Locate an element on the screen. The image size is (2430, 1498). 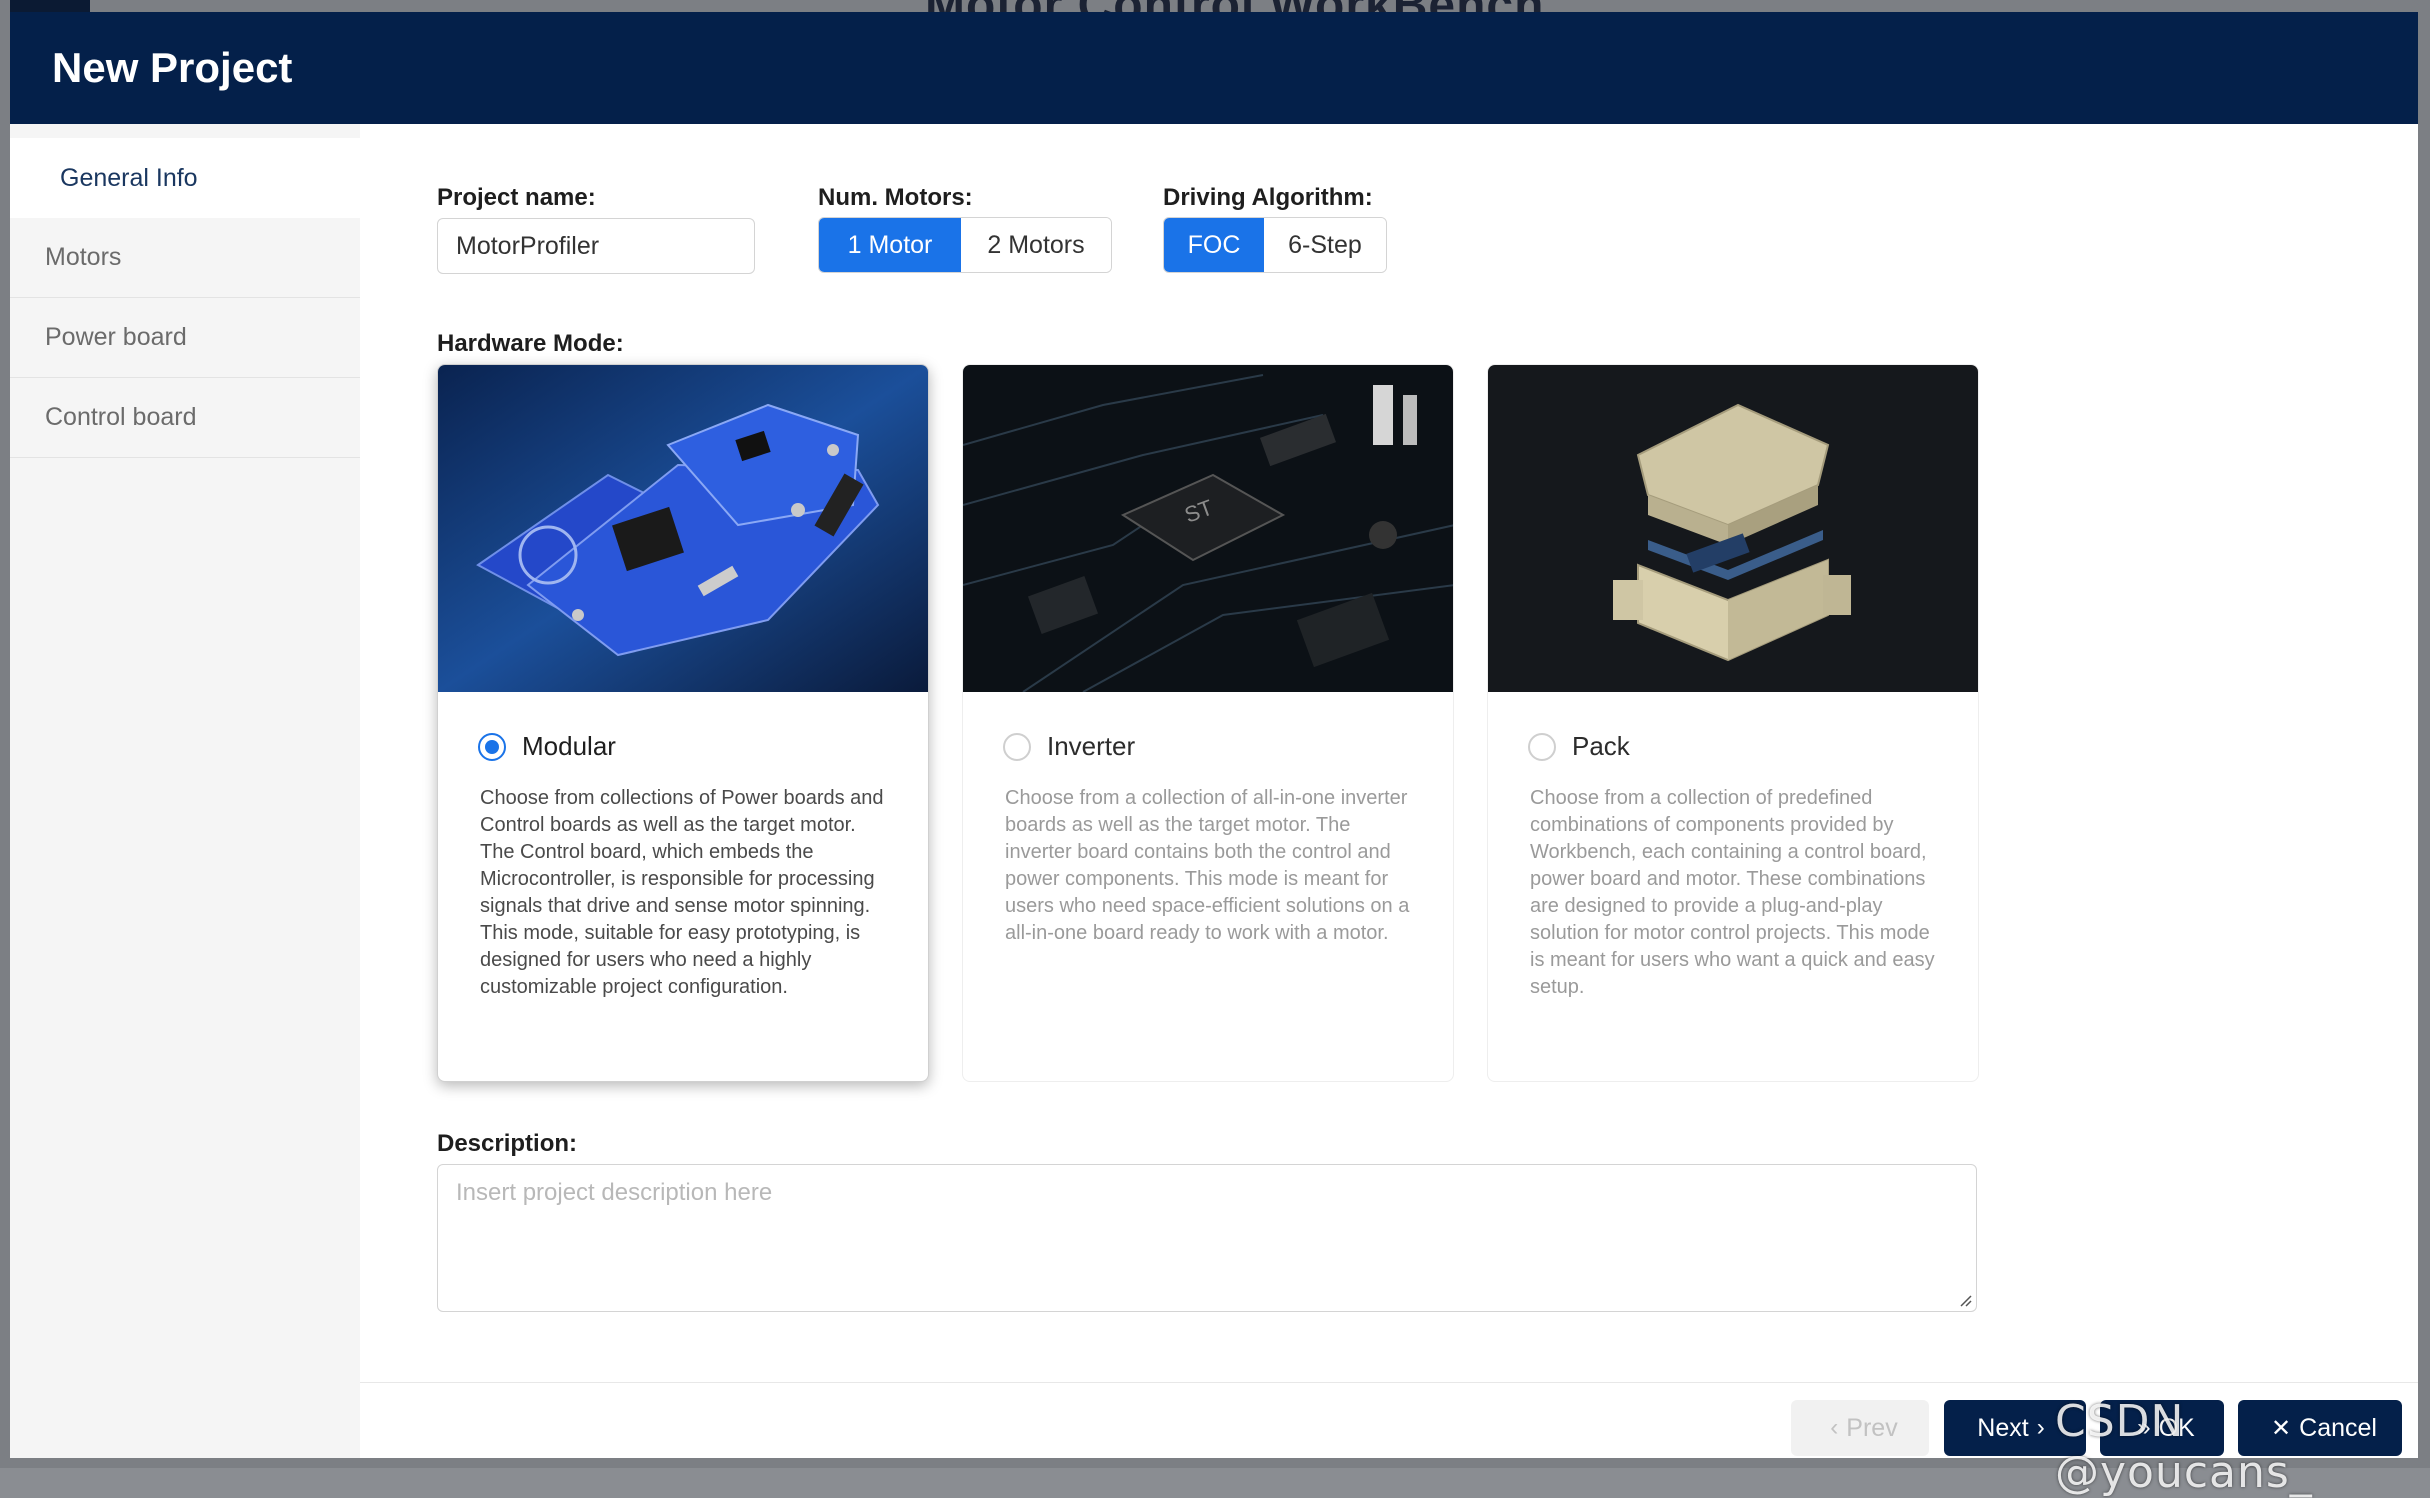
sidebar-item-label: Motors is located at coordinates (83, 257).